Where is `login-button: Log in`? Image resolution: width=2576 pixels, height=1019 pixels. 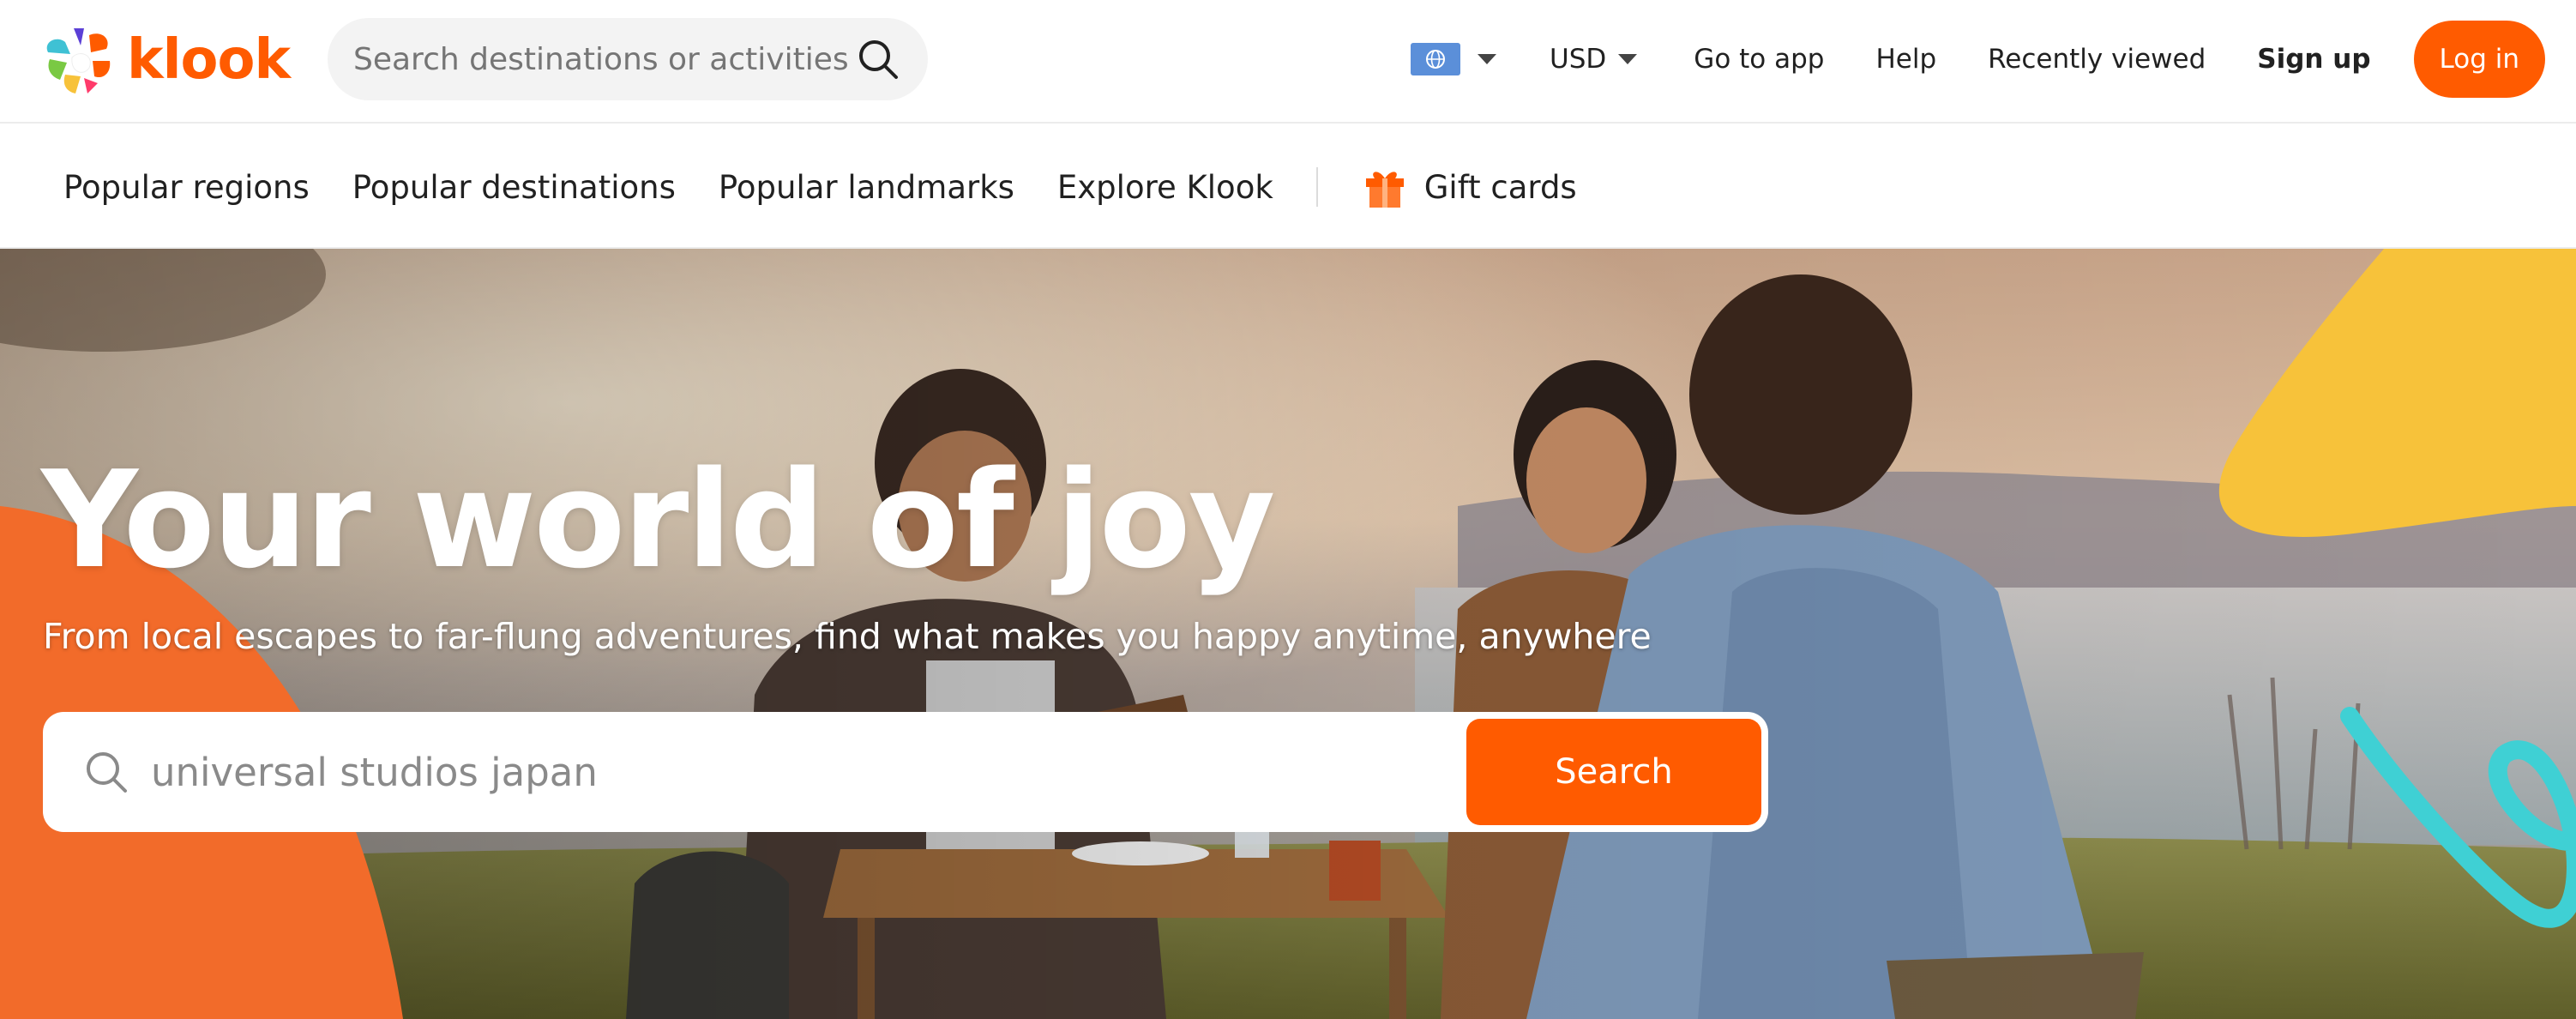
login-button: Log in is located at coordinates (2479, 59).